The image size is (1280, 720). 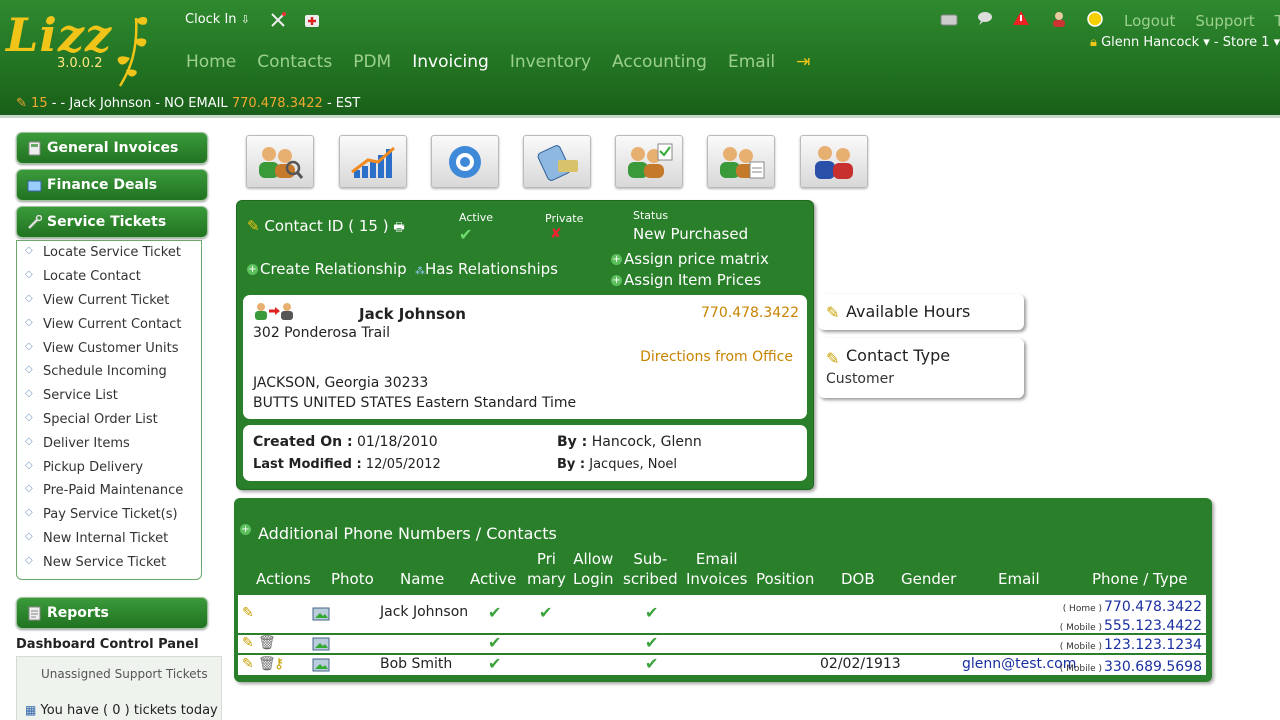 I want to click on menu-view-customer-units: View Customer Units, so click(x=101, y=348).